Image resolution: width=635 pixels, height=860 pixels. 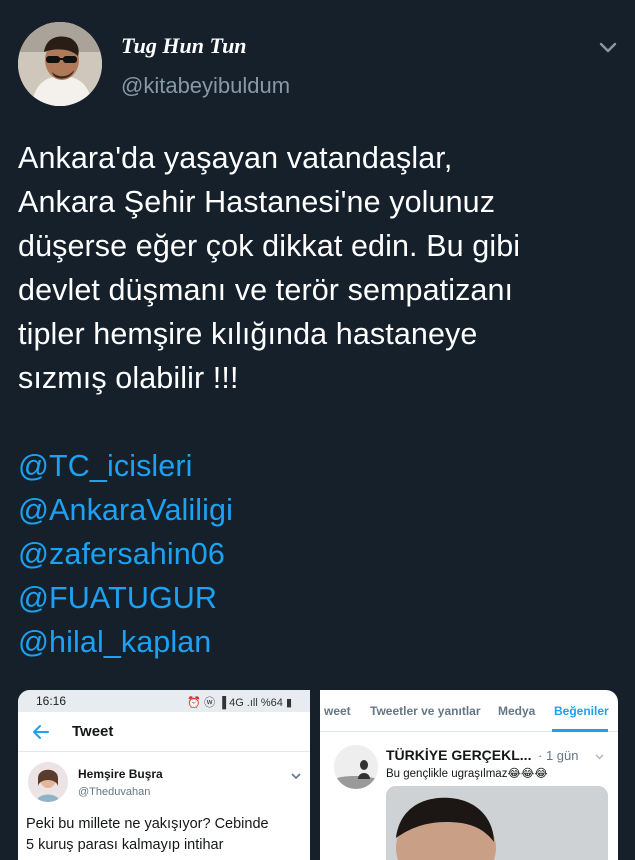 What do you see at coordinates (125, 845) in the screenshot?
I see `nurse-text-line: 5 kuruş parası kalmayıp intihar` at bounding box center [125, 845].